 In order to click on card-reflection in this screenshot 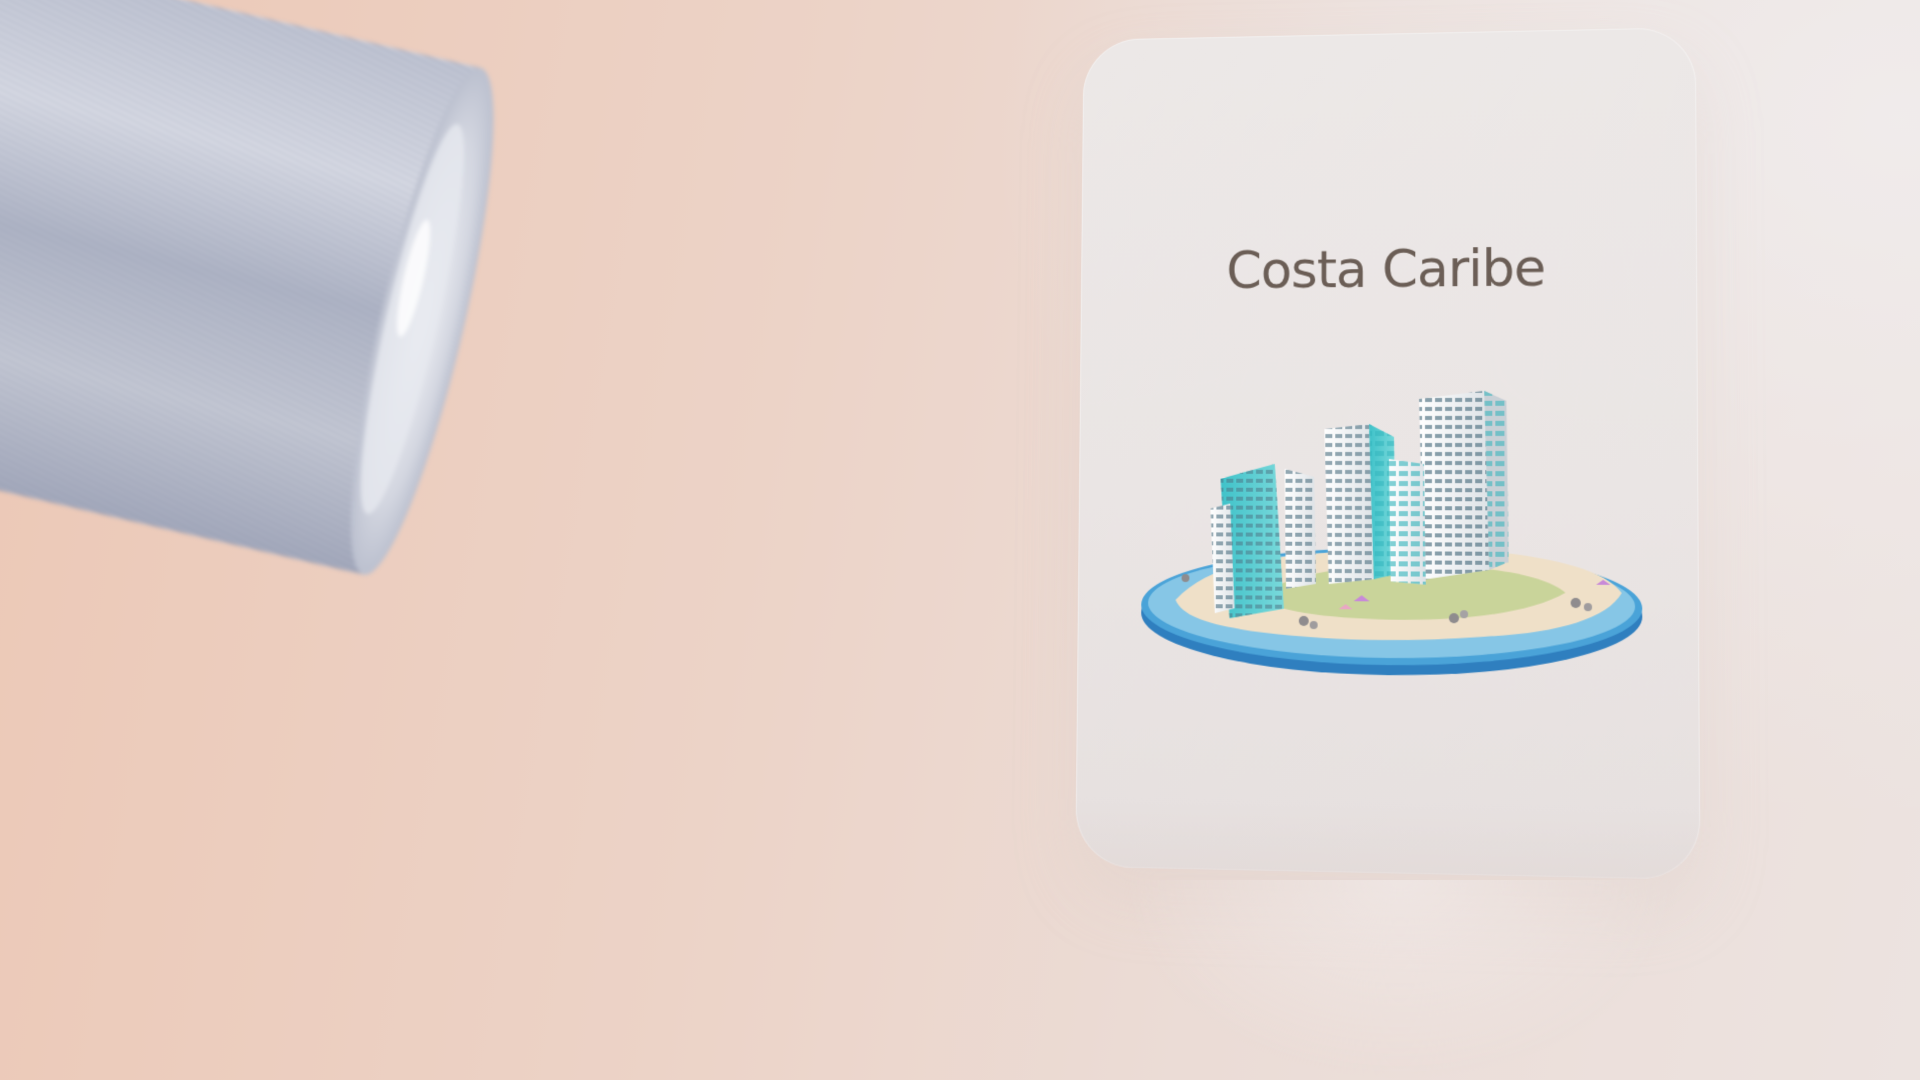, I will do `click(1400, 980)`.